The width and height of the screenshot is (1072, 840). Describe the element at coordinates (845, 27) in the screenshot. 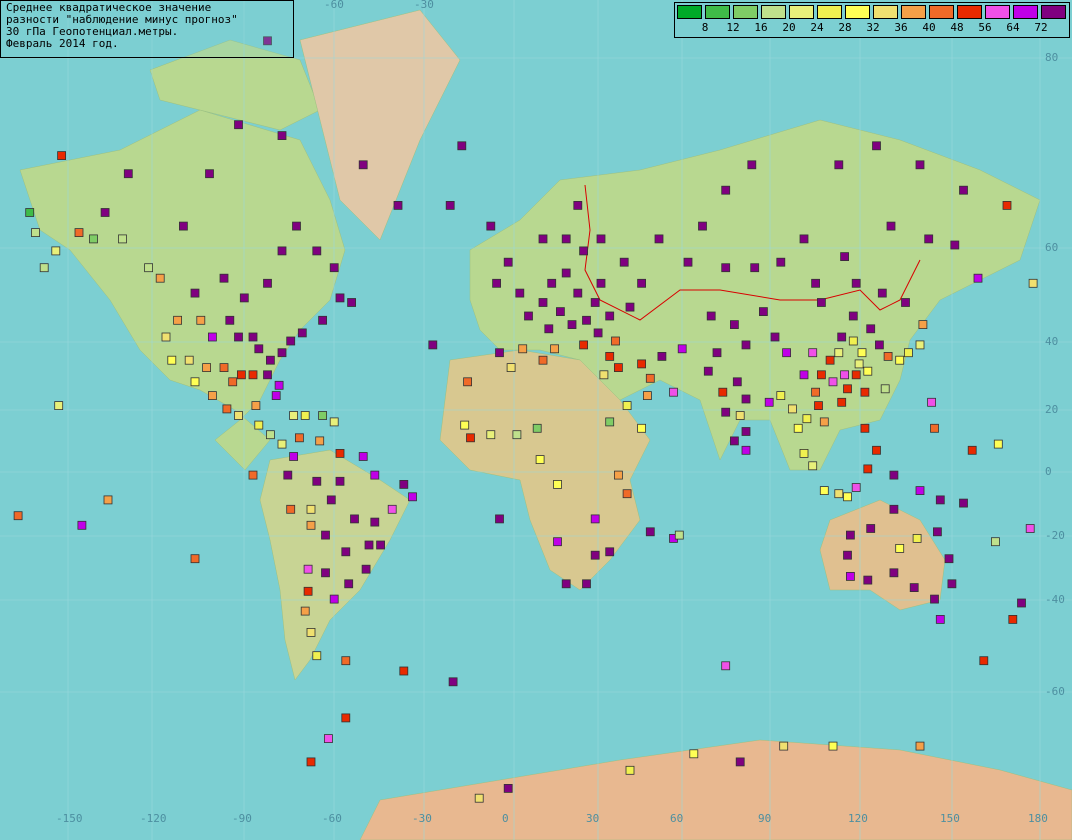

I see `legend-label: 28` at that location.